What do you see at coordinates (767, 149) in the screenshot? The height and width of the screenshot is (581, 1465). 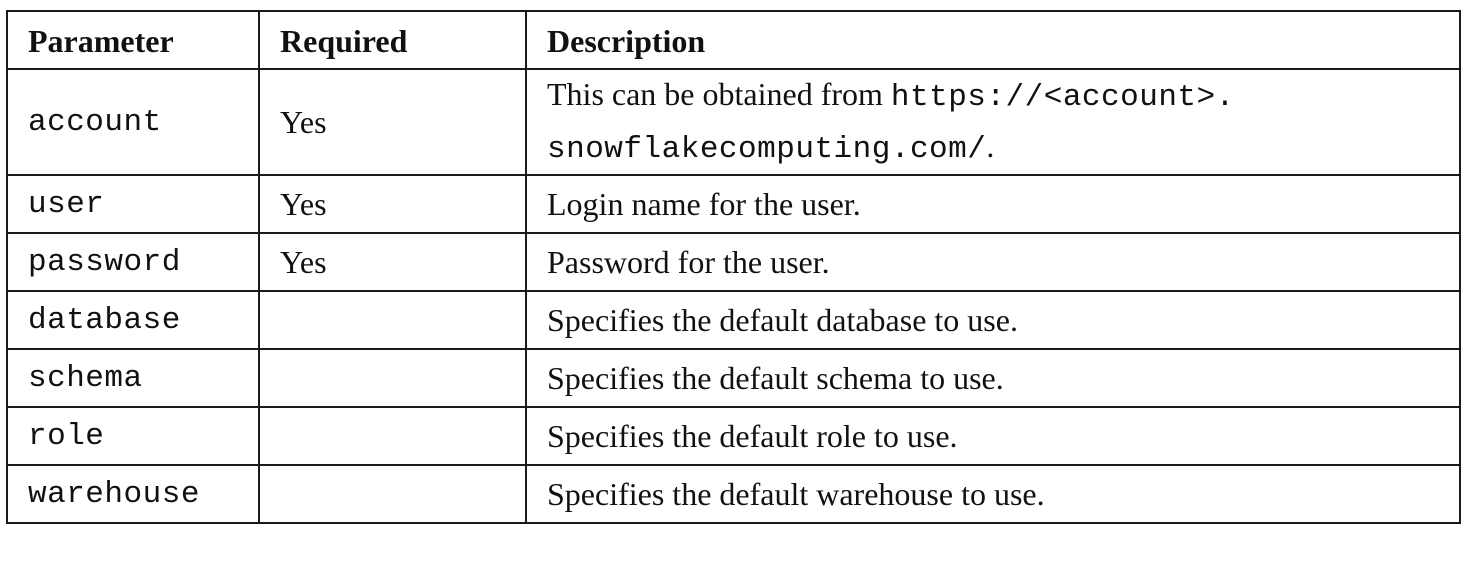 I see `description-url-part-2: snowflakecomputing.com/` at bounding box center [767, 149].